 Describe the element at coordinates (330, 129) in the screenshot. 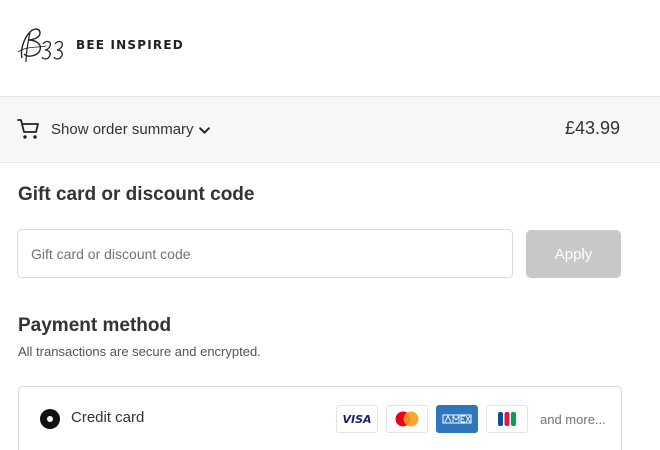

I see `order-summary-bar: Show order summary £43.99` at that location.